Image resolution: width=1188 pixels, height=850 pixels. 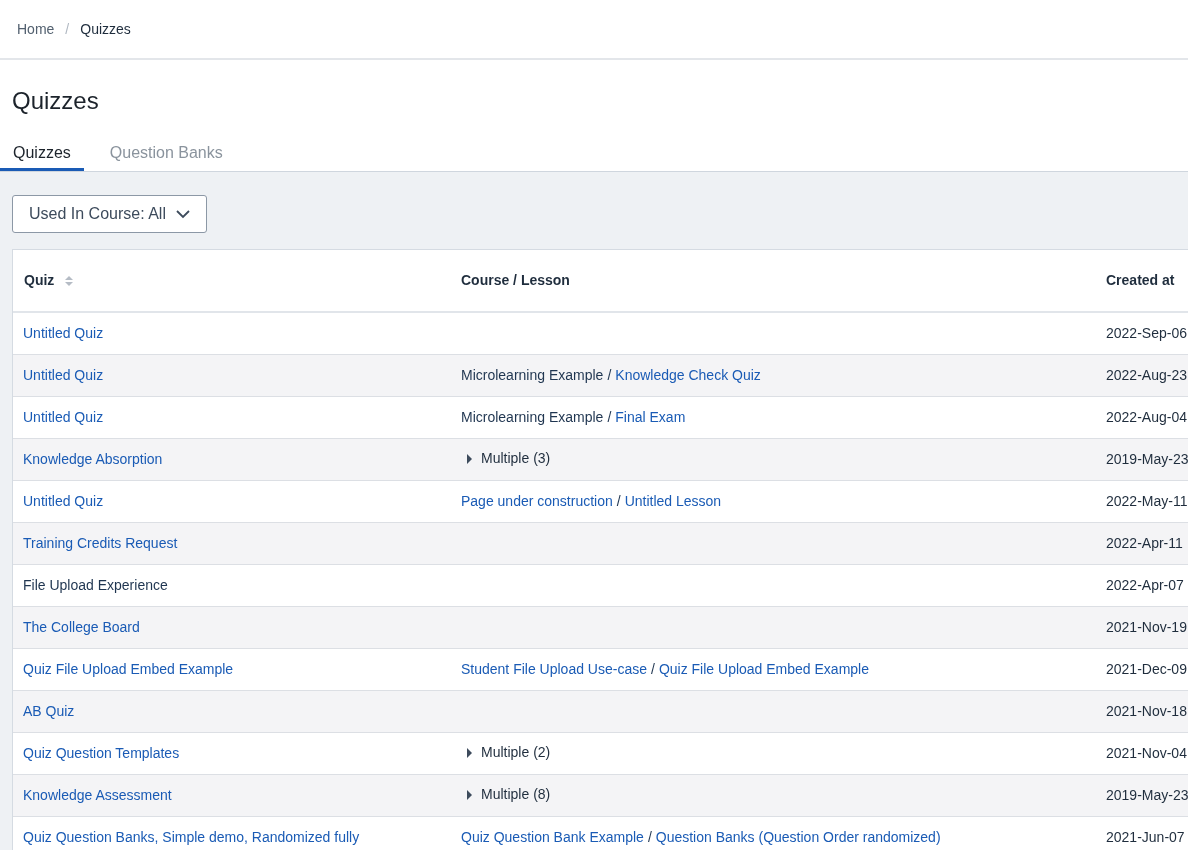 I want to click on expand-multiple-toggle: Multiple (3), so click(x=506, y=459).